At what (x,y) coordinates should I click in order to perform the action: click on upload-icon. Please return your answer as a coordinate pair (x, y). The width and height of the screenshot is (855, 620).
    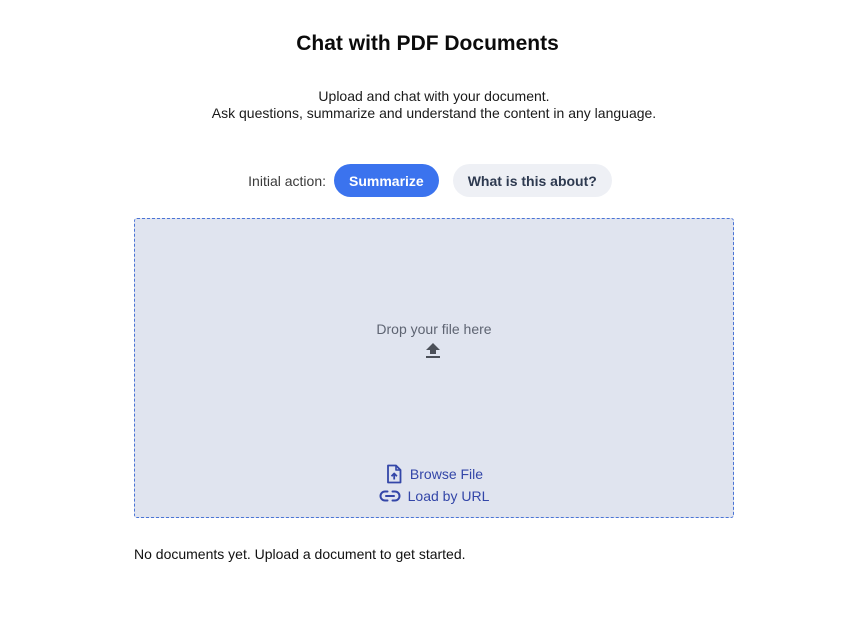
    Looking at the image, I should click on (433, 350).